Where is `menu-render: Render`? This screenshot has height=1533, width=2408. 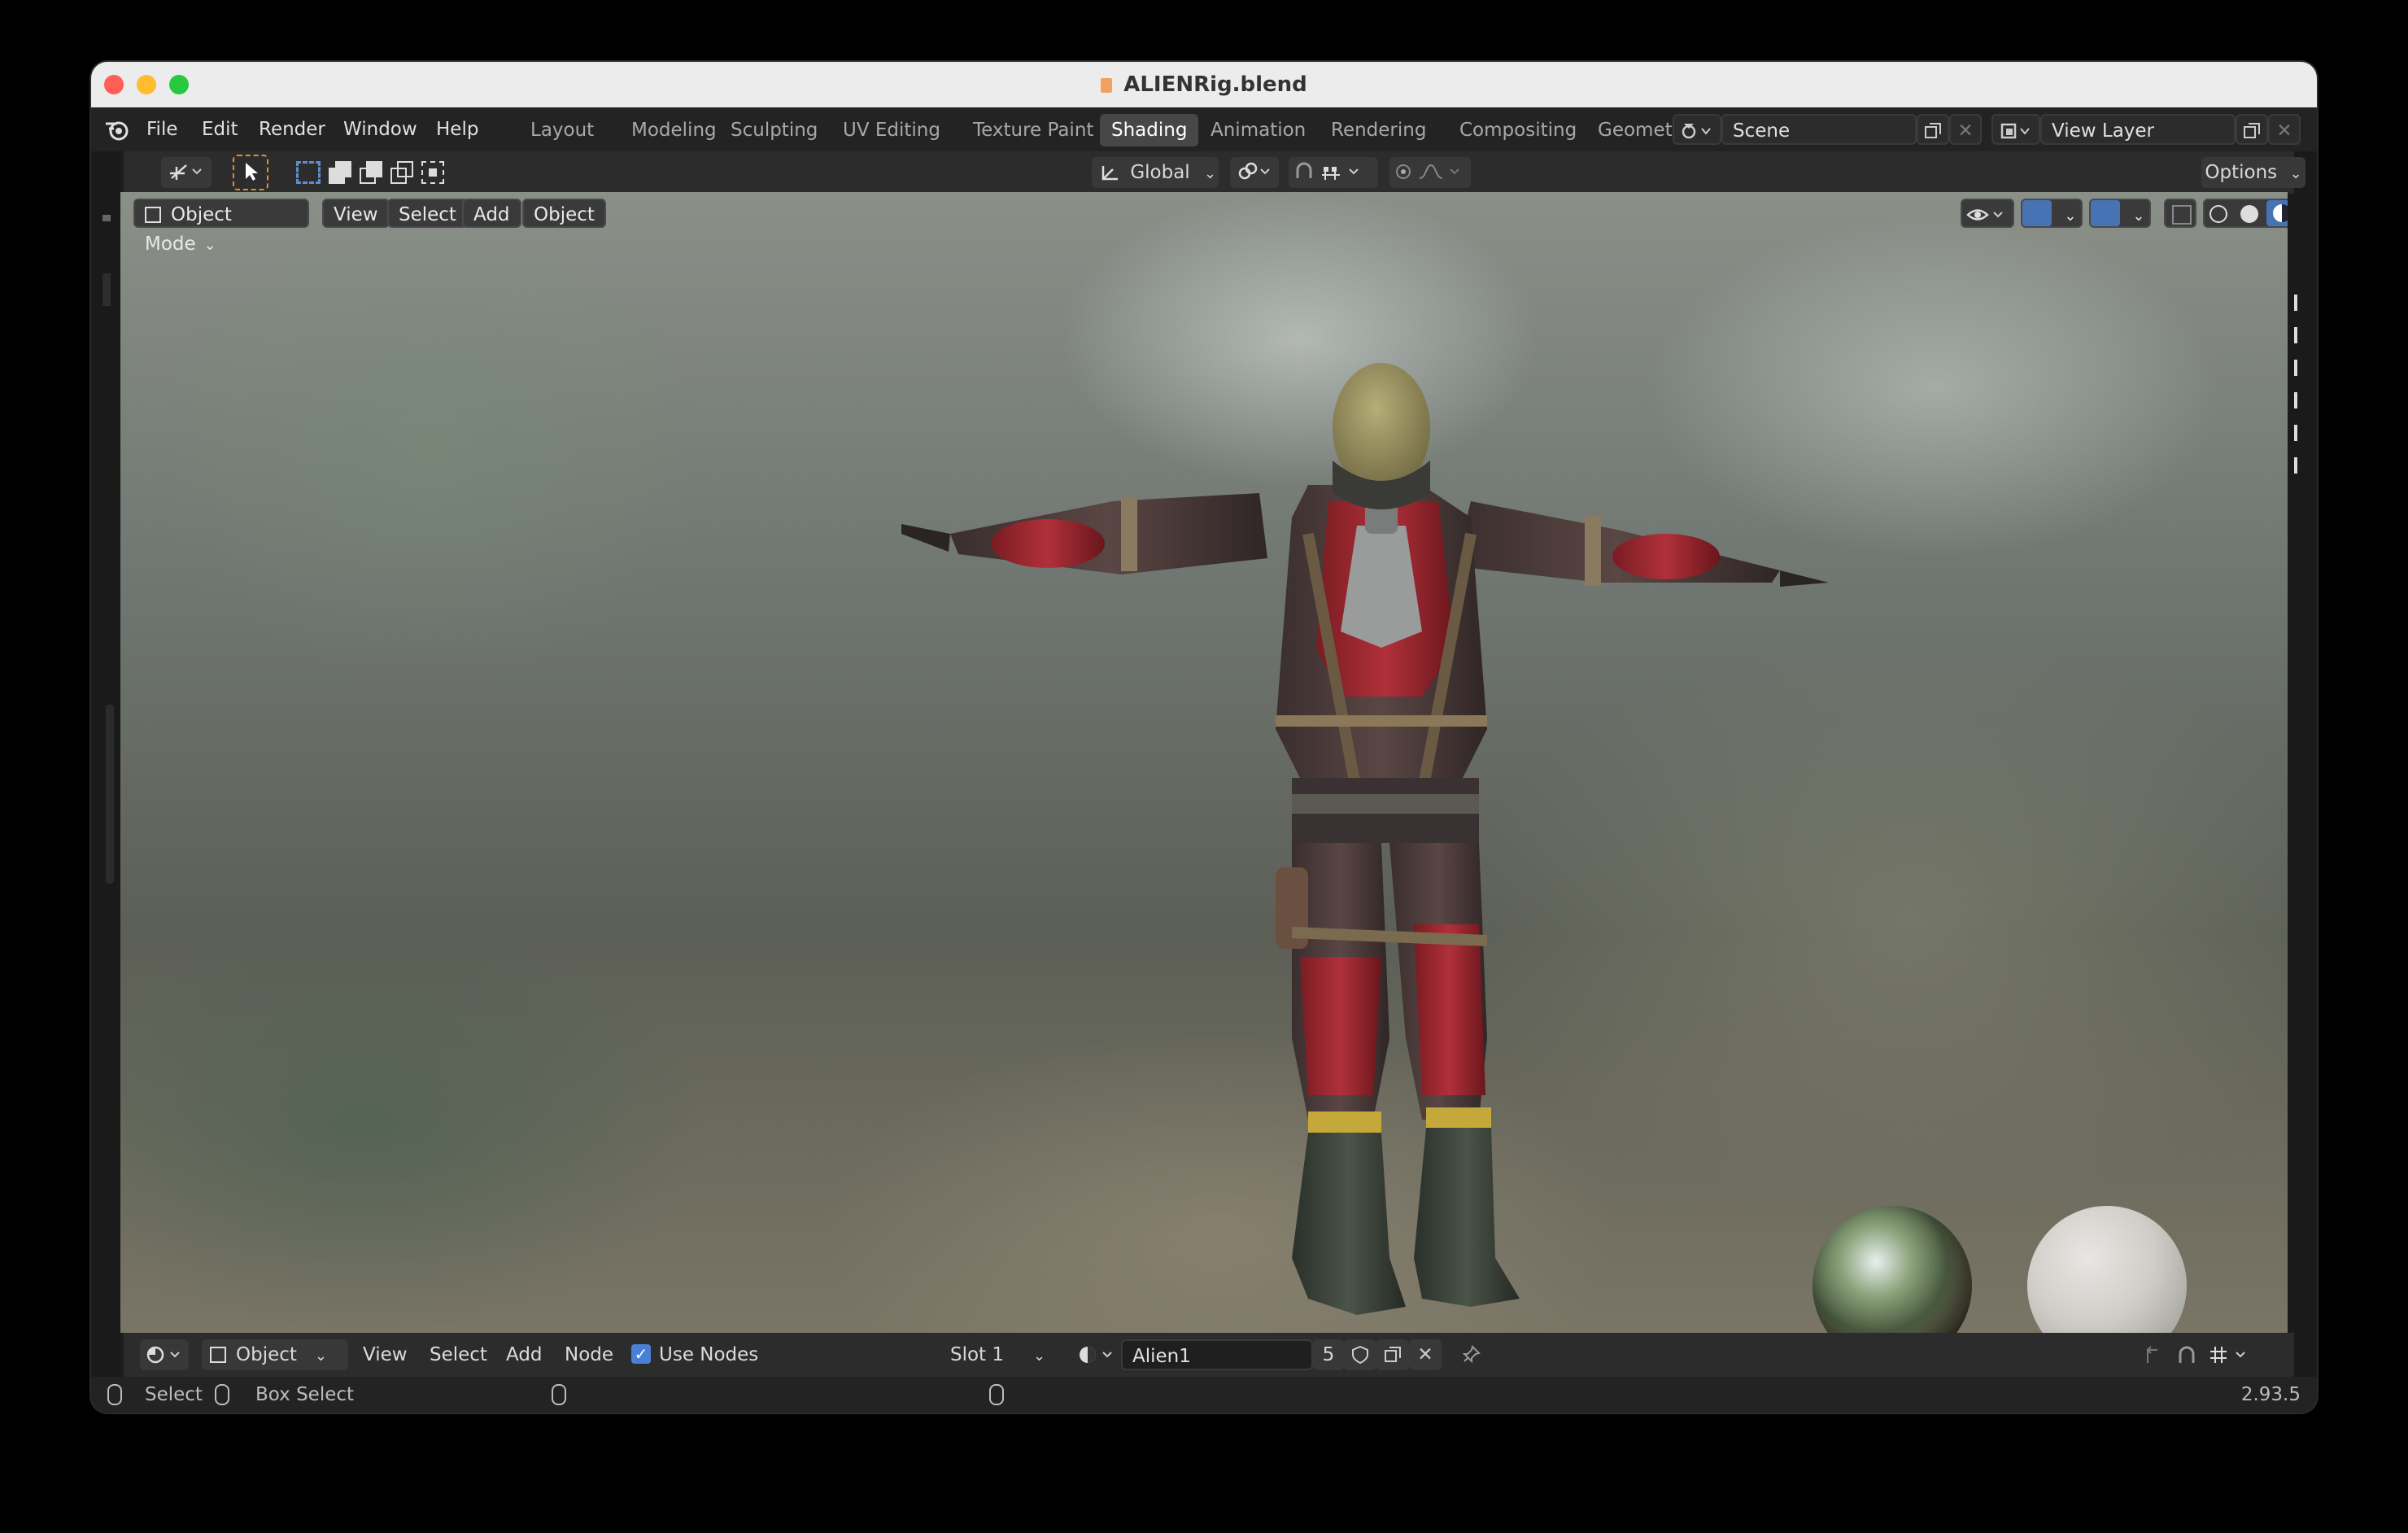
menu-render: Render is located at coordinates (292, 129).